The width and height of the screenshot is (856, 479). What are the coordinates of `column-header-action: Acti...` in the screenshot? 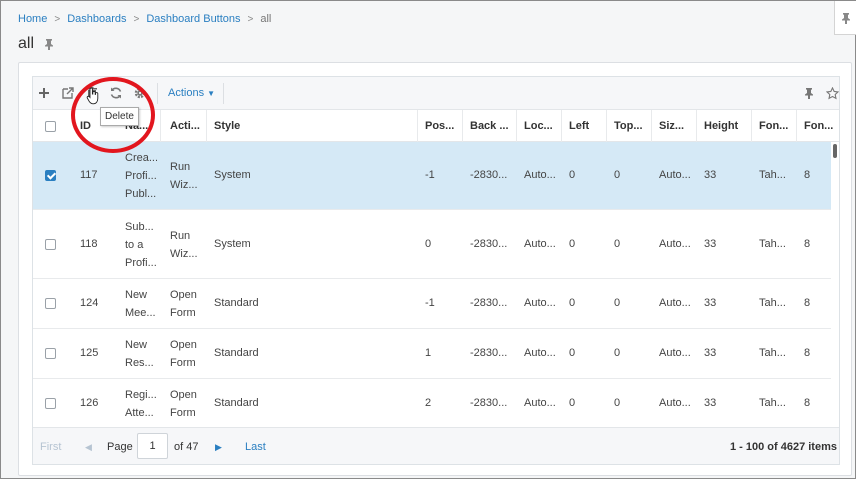 It's located at (185, 126).